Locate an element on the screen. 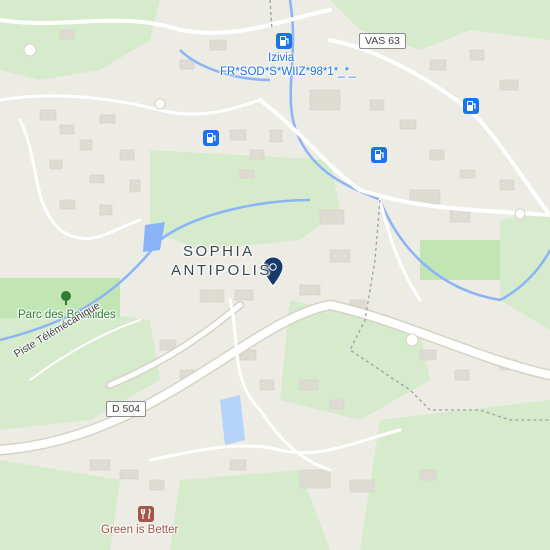 This screenshot has height=550, width=550. pond is located at coordinates (232, 420).